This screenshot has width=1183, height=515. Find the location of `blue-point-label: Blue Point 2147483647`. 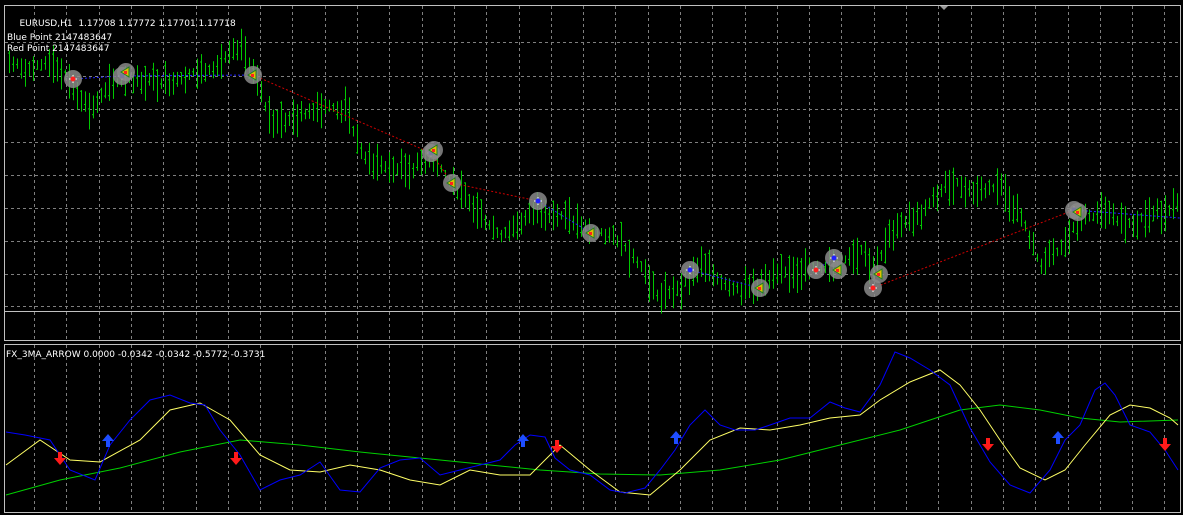

blue-point-label: Blue Point 2147483647 is located at coordinates (60, 38).